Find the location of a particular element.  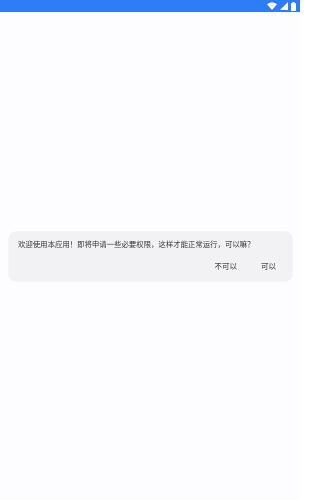

accept-button: 可以 is located at coordinates (268, 267).